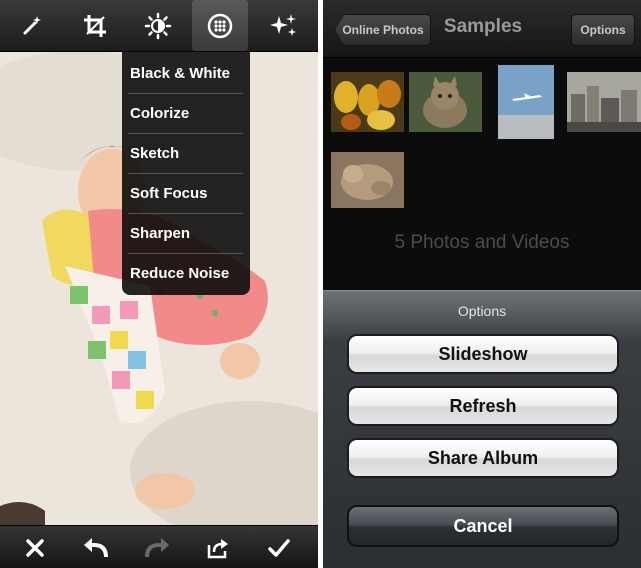  I want to click on editor-bottom-toolbar, so click(159, 546).